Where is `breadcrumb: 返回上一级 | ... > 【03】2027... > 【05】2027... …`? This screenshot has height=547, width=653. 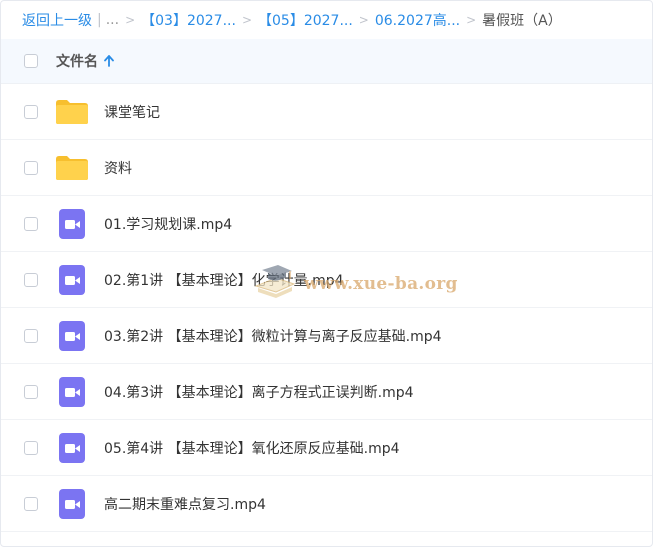
breadcrumb: 返回上一级 | ... > 【03】2027... > 【05】2027... … is located at coordinates (326, 20).